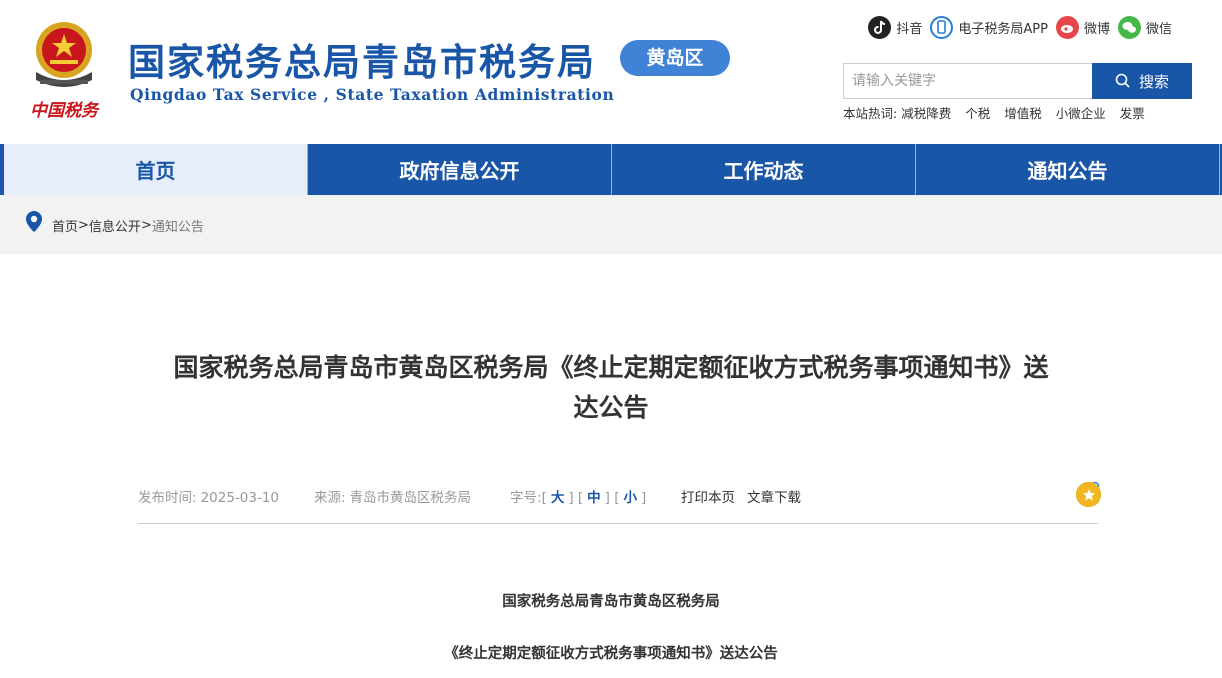  I want to click on breadcrumb-bar: 首页 > 信息公开 > 通知公告, so click(611, 224).